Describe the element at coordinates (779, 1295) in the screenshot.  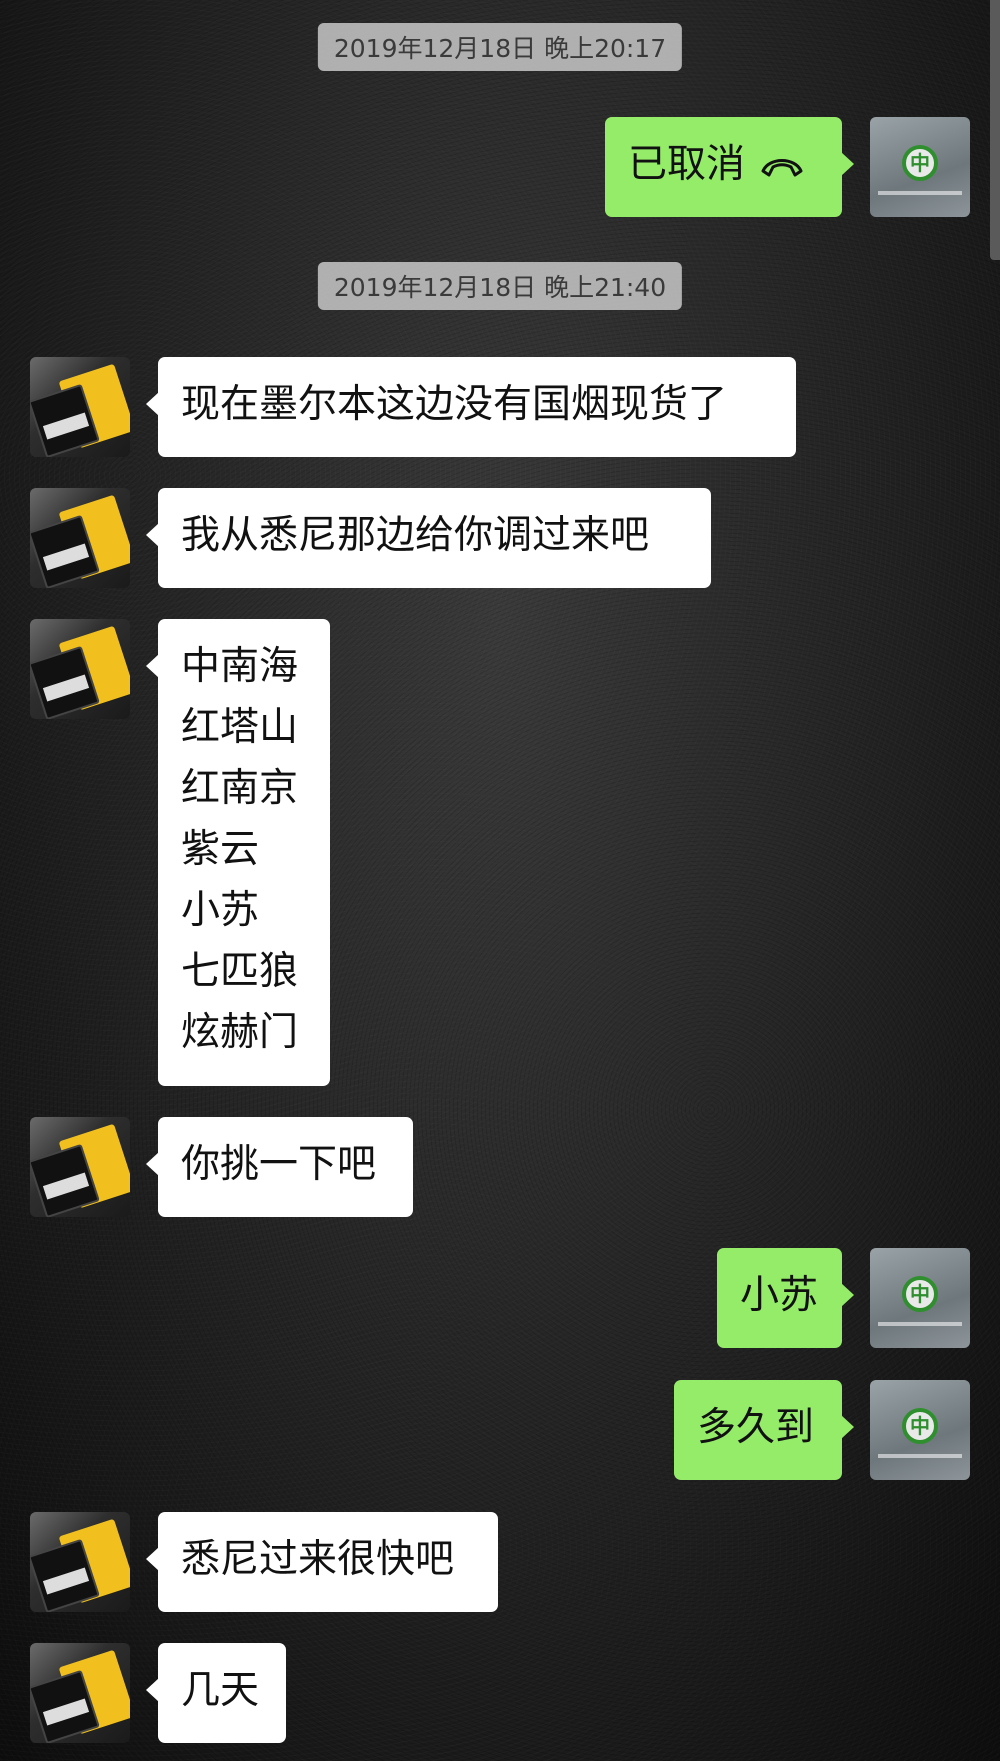
I see `message-text: 小苏` at that location.